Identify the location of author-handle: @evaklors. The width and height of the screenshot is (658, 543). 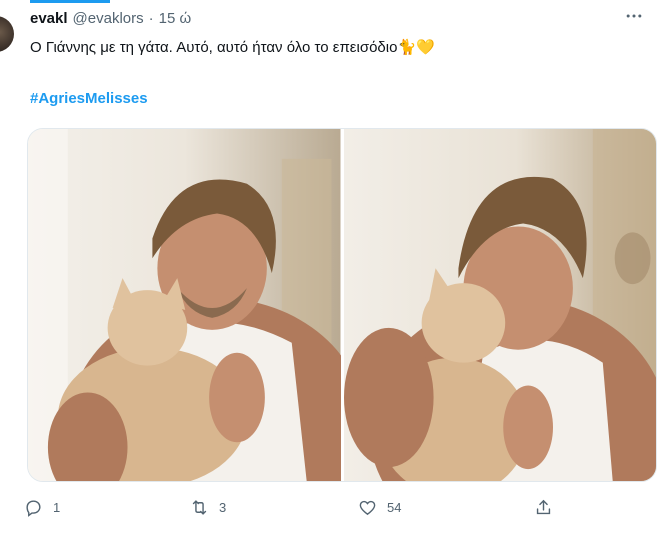
(108, 18).